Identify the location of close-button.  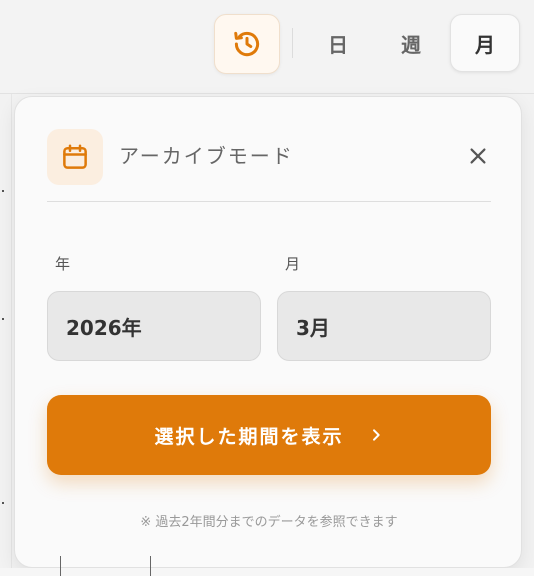
(478, 156).